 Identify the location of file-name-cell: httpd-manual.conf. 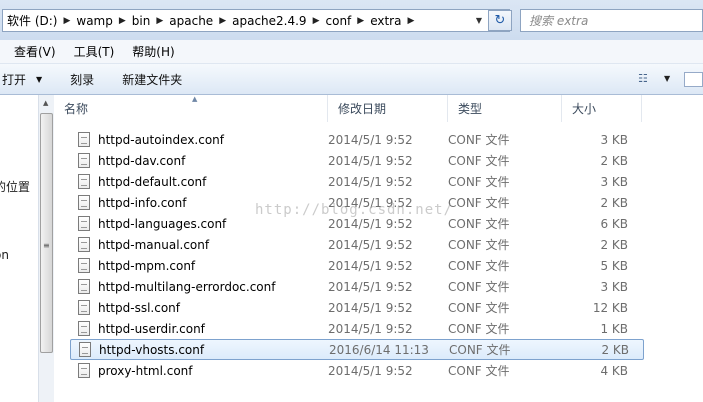
(199, 244).